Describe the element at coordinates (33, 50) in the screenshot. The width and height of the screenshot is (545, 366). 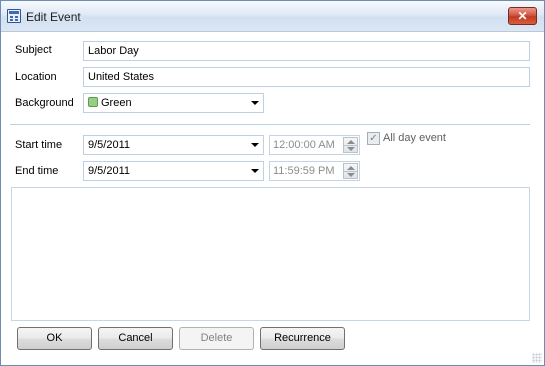
I see `subject-label: Subject` at that location.